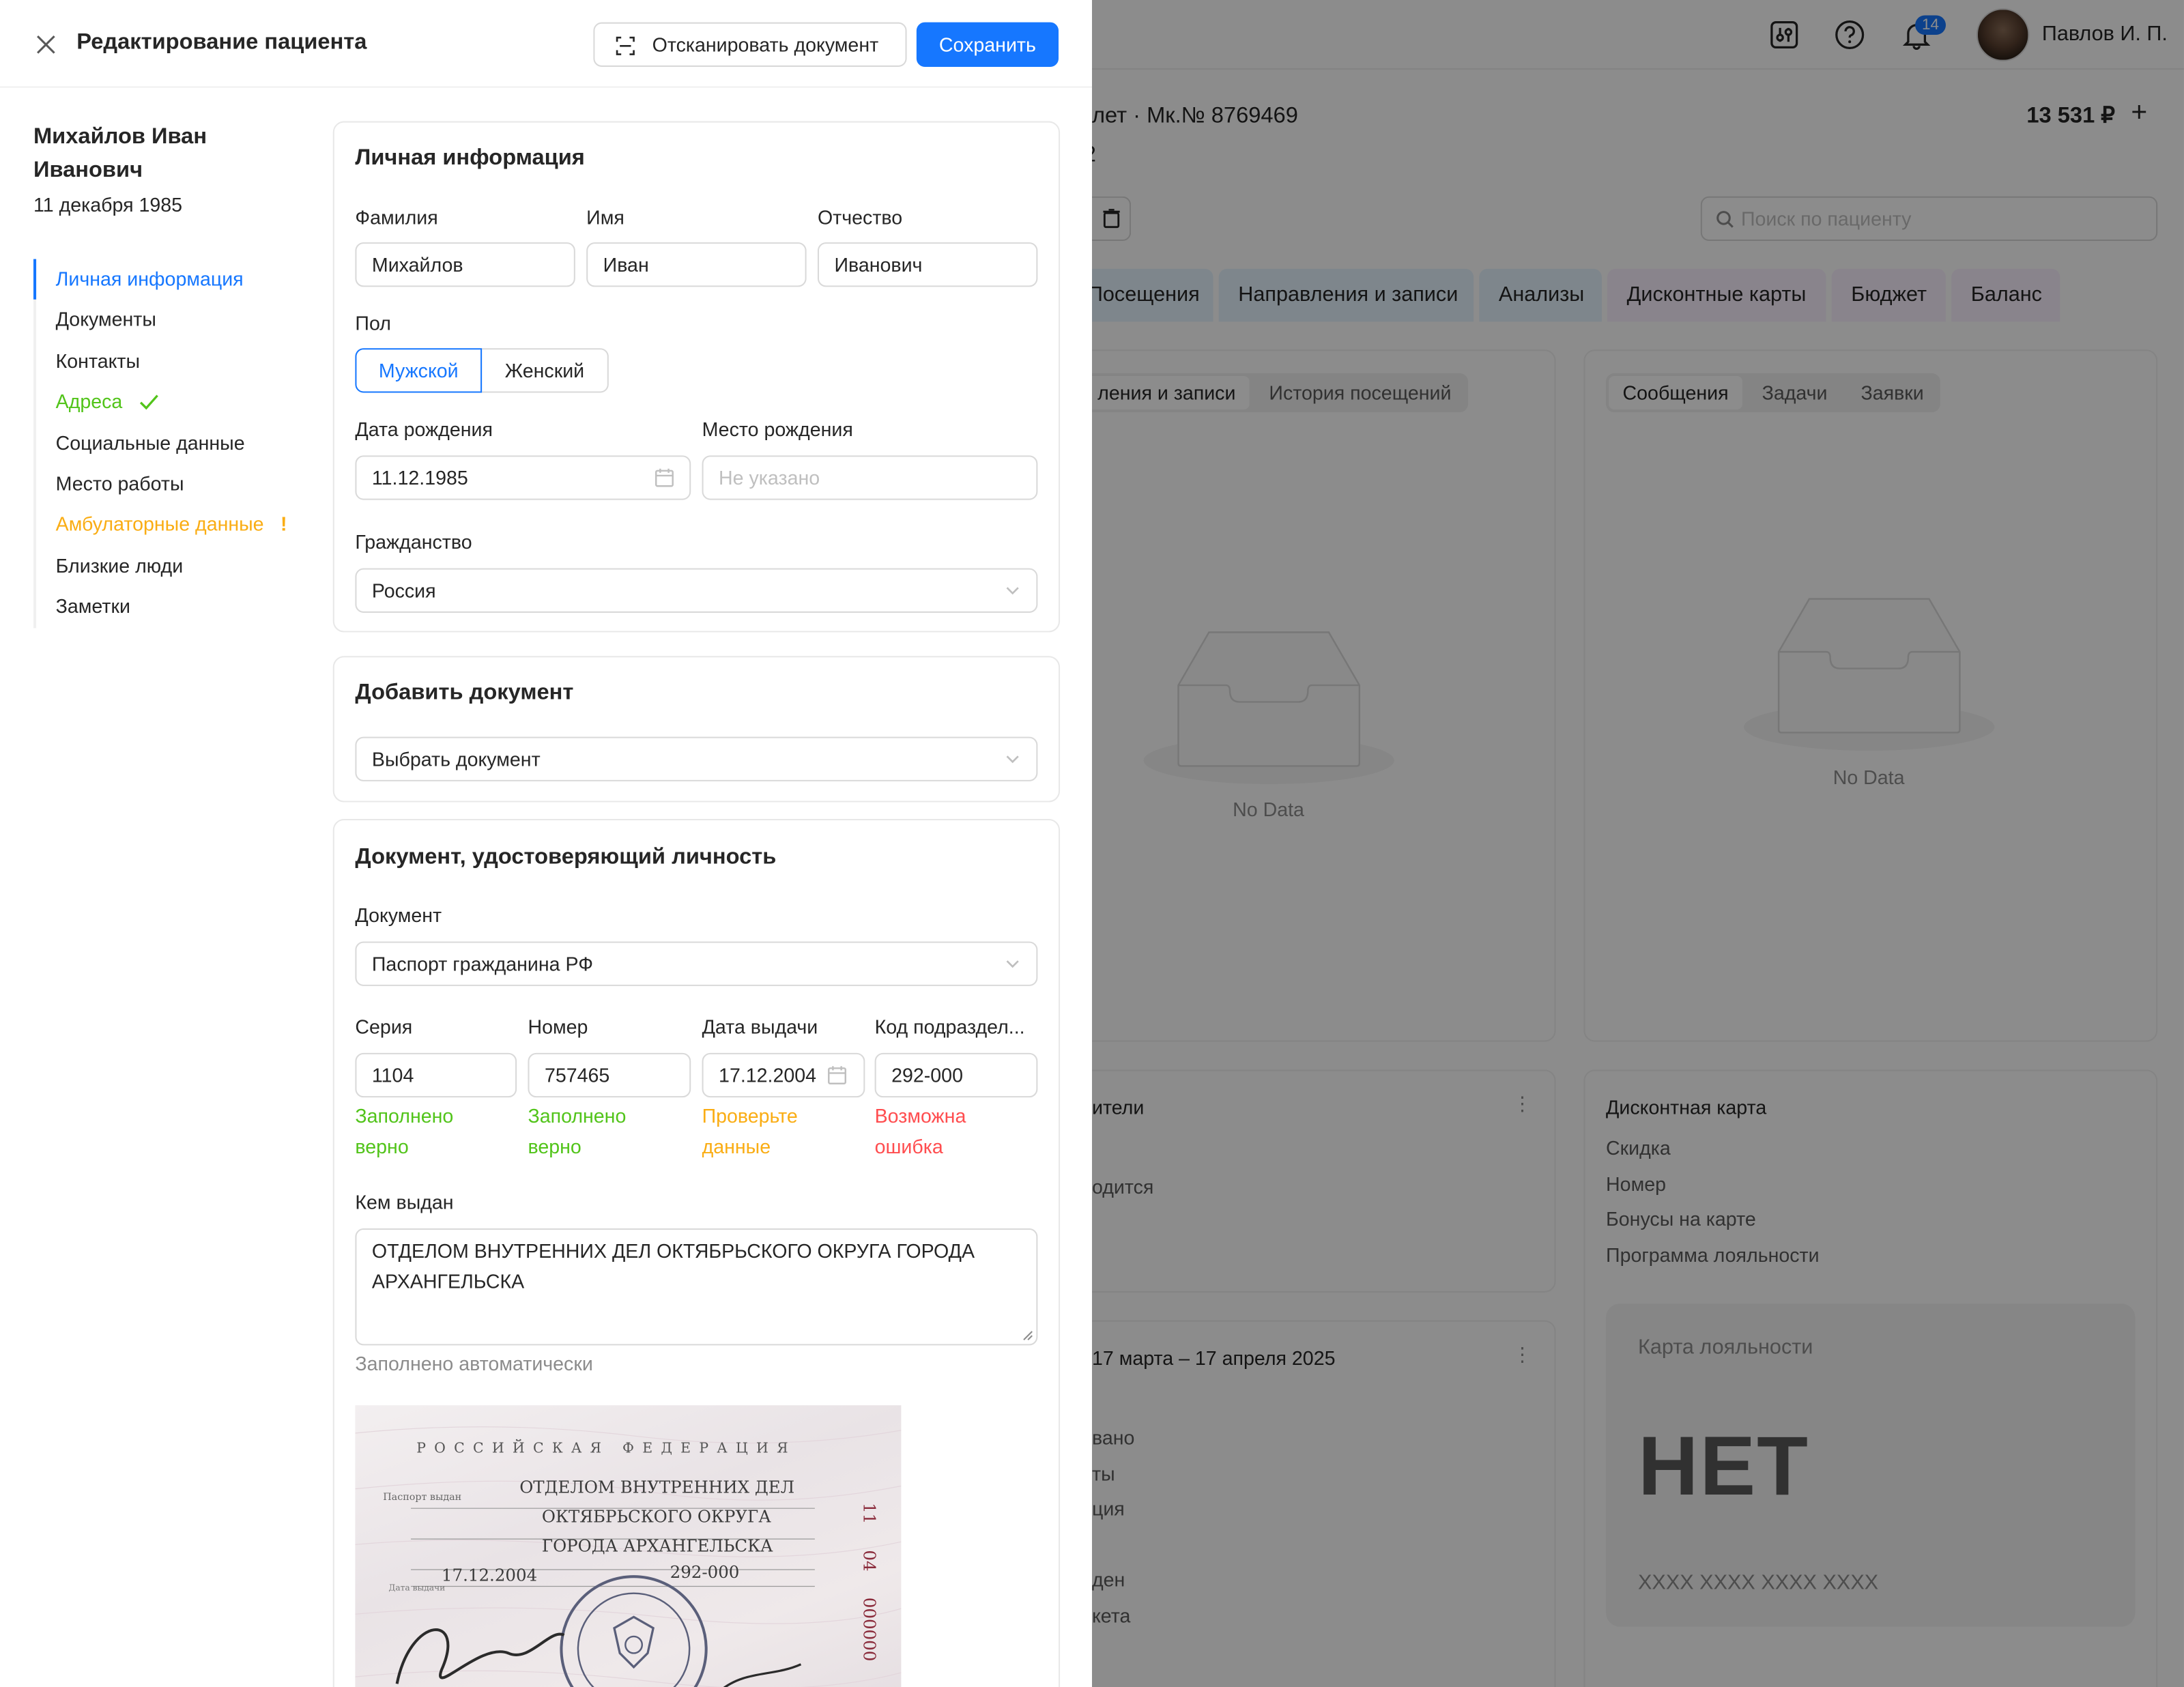 The height and width of the screenshot is (1687, 2184). I want to click on passport-date: 17.12.2004, so click(489, 1575).